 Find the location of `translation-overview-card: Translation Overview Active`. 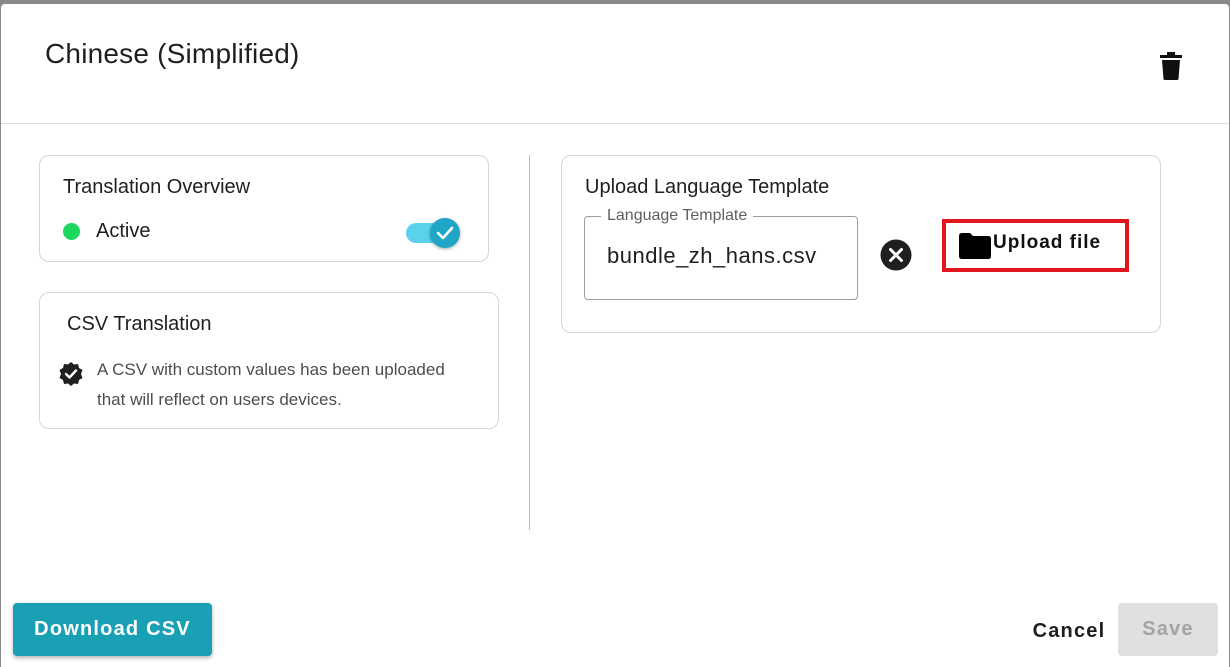

translation-overview-card: Translation Overview Active is located at coordinates (264, 208).